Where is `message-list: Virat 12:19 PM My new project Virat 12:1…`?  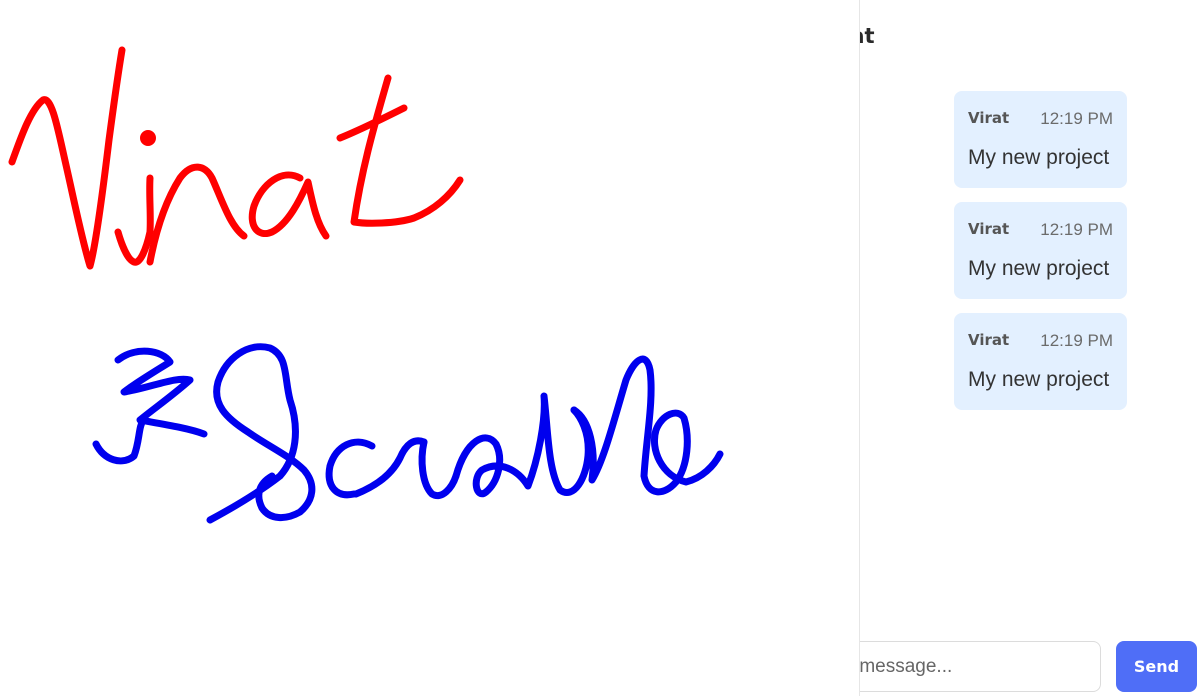
message-list: Virat 12:19 PM My new project Virat 12:1… is located at coordinates (1040, 257).